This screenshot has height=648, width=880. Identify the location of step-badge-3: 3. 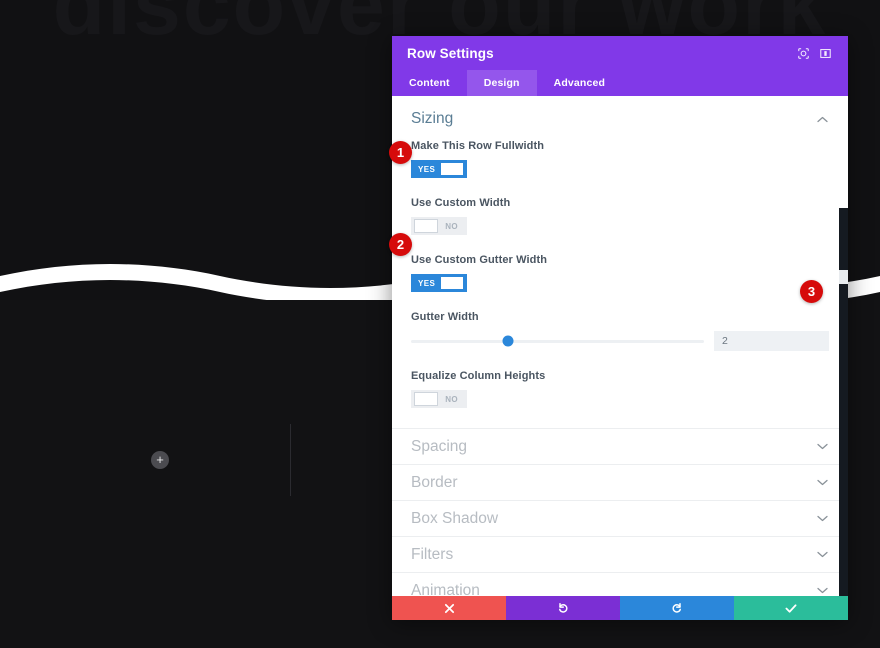
(811, 291).